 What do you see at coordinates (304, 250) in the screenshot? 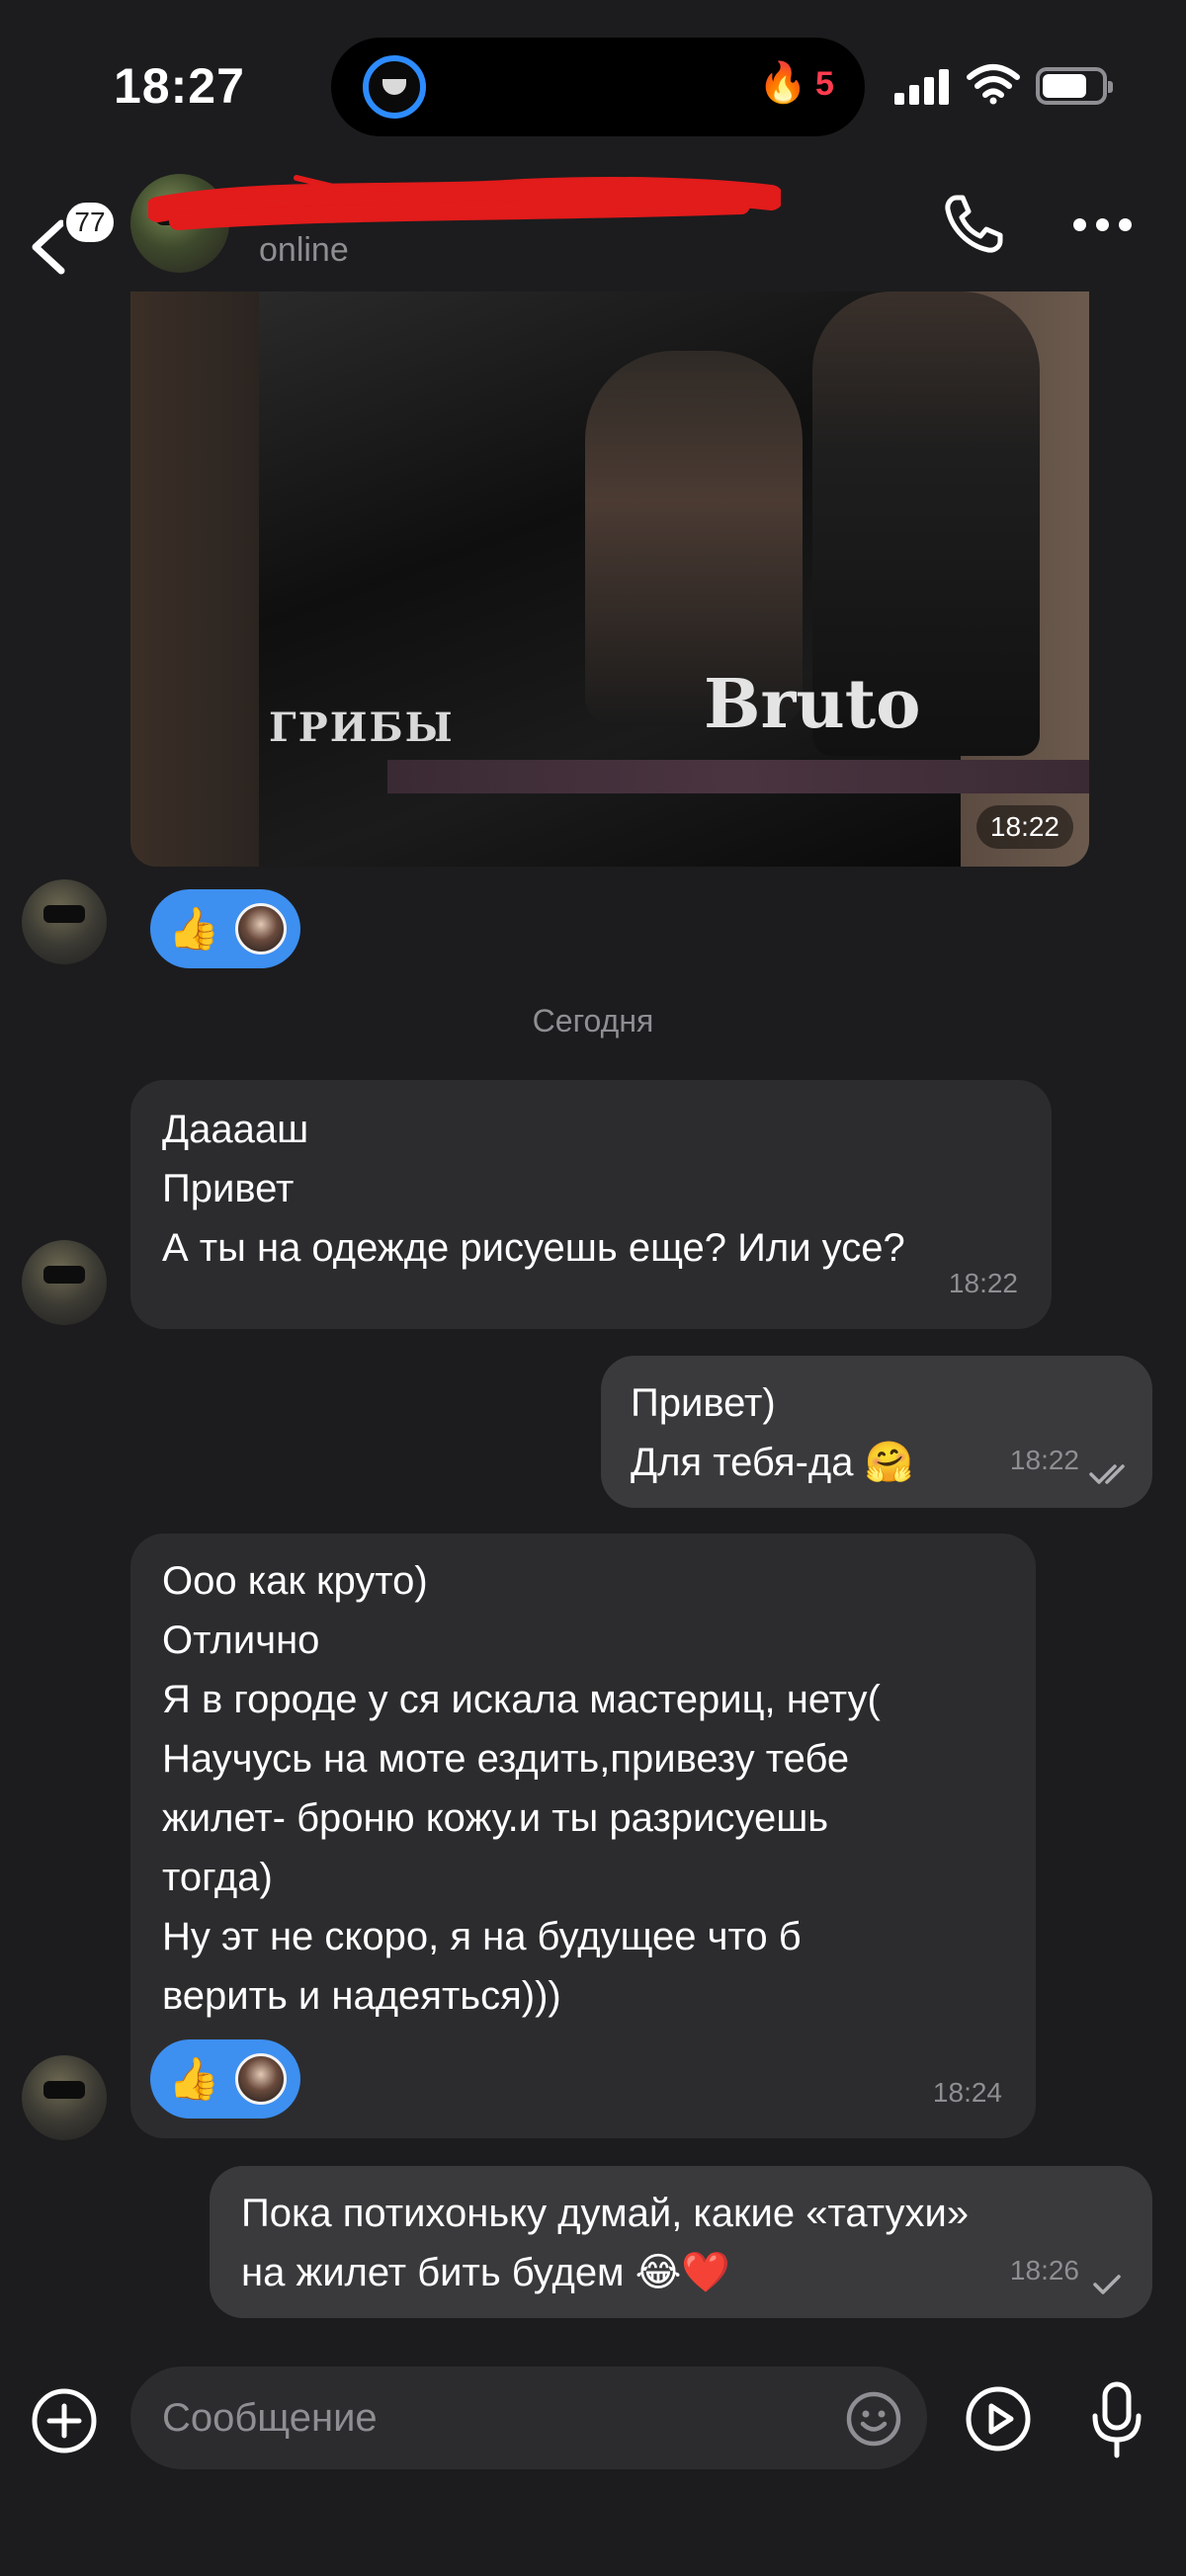
I see `contact-status: online` at bounding box center [304, 250].